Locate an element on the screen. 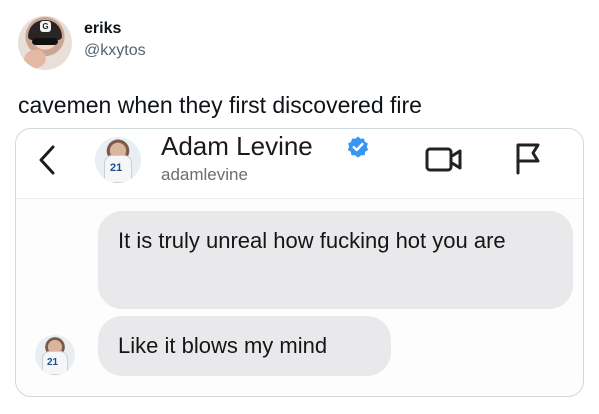 The width and height of the screenshot is (599, 414). avatar-cap-logo: G is located at coordinates (45, 26).